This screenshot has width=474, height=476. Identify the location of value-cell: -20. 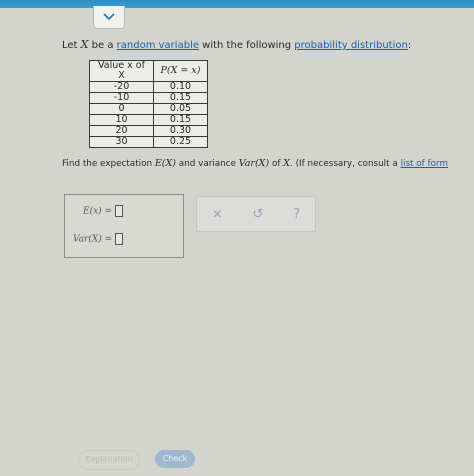
(121, 87).